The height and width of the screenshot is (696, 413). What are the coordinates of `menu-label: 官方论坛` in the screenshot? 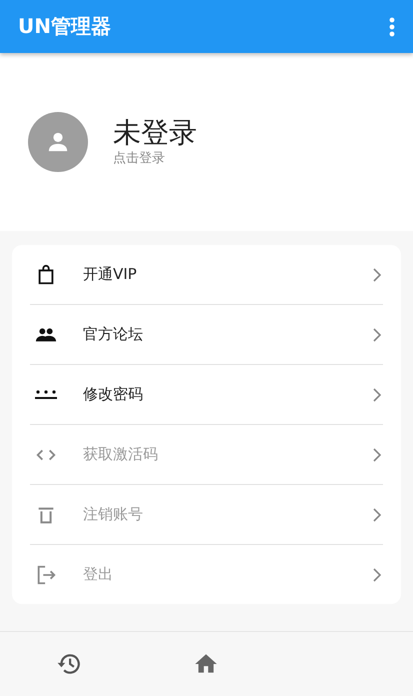 It's located at (113, 334).